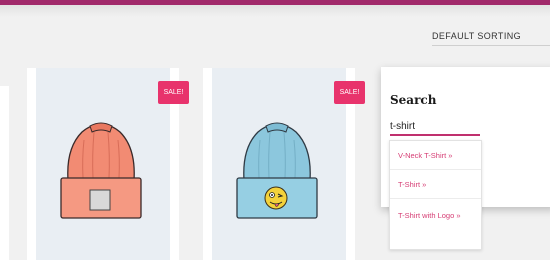  Describe the element at coordinates (477, 36) in the screenshot. I see `sorting-label: DEFAULT SORTING` at that location.